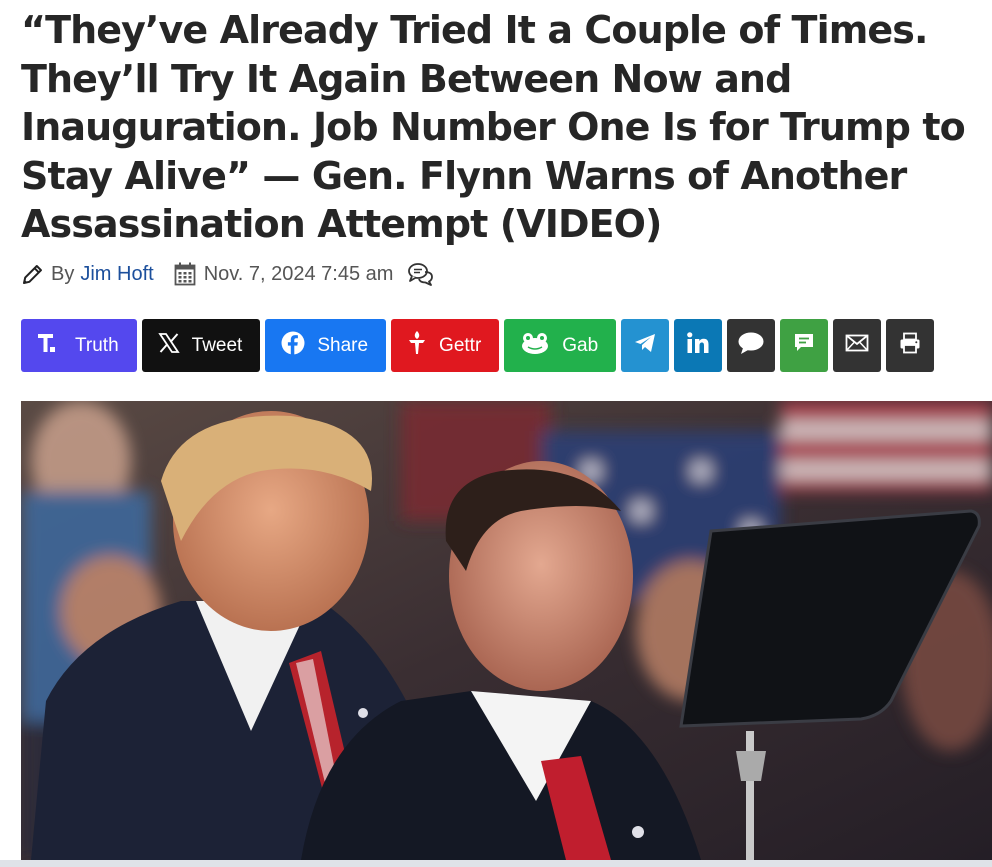 The image size is (992, 867). I want to click on telegram-icon, so click(645, 346).